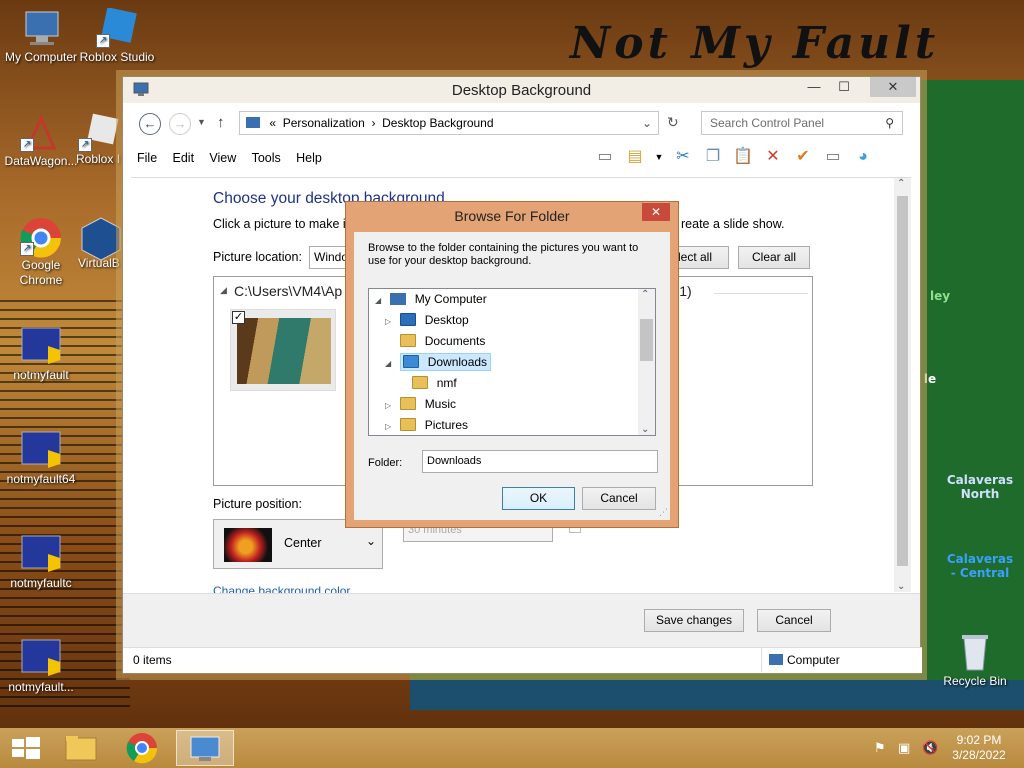  Describe the element at coordinates (437, 123) in the screenshot. I see `breadcrumb-desktop-background: Desktop Background` at that location.